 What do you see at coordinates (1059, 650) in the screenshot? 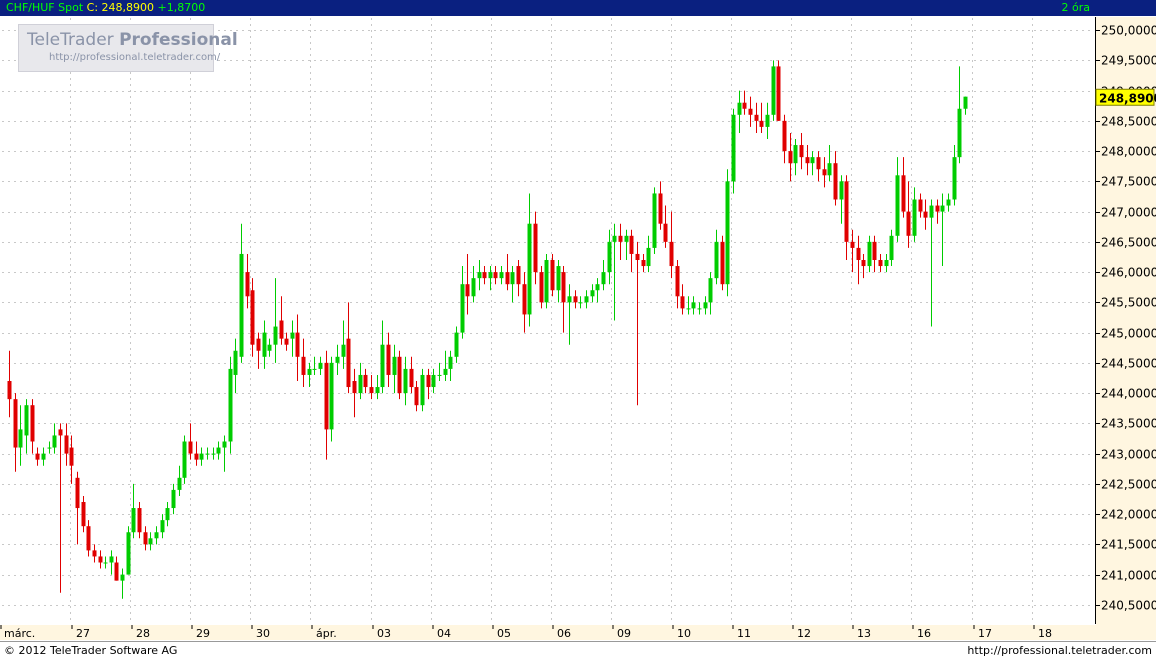
I see `footer-url: http://professional.teletrader.com` at bounding box center [1059, 650].